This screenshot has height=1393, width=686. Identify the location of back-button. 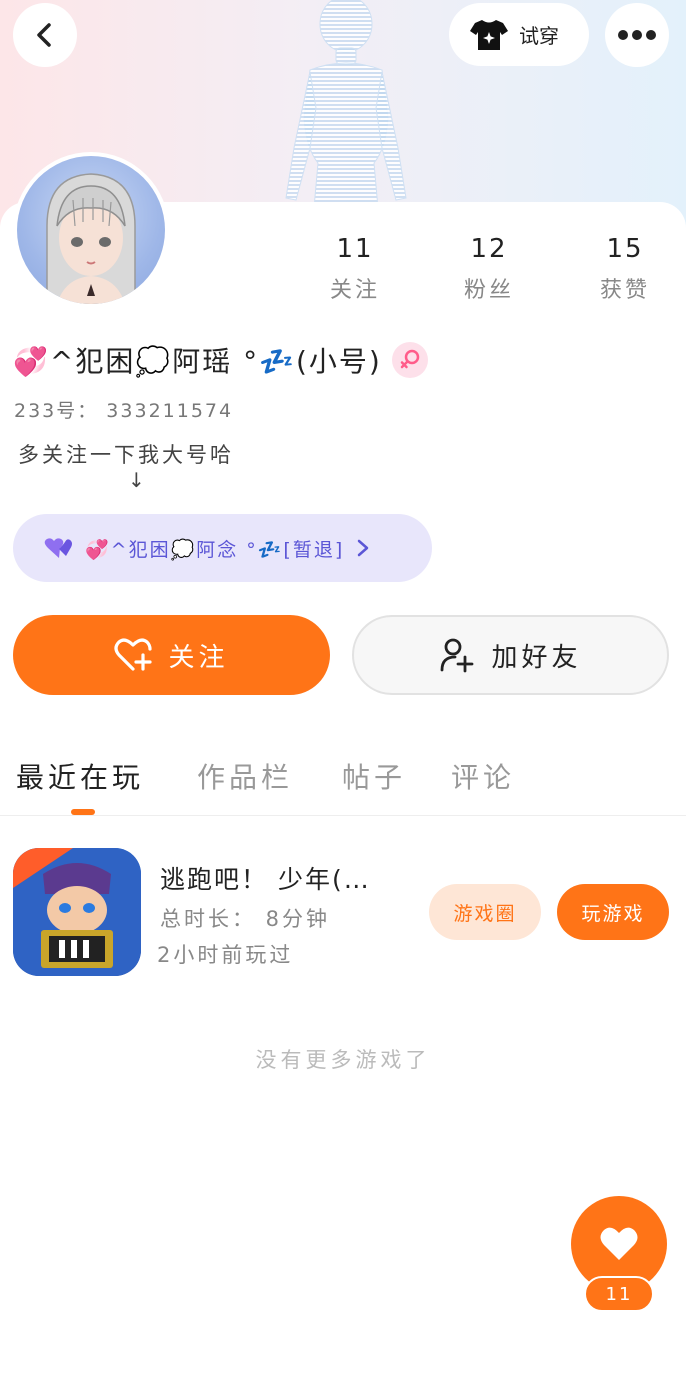
(45, 35).